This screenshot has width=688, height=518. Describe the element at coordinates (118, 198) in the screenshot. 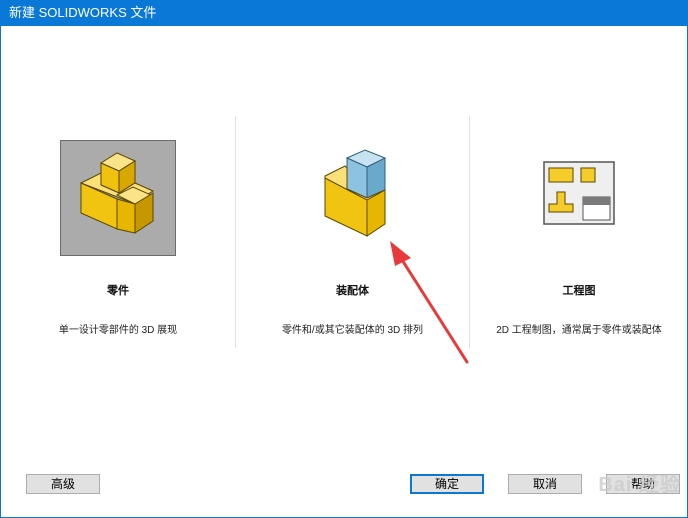

I see `part-icon` at that location.